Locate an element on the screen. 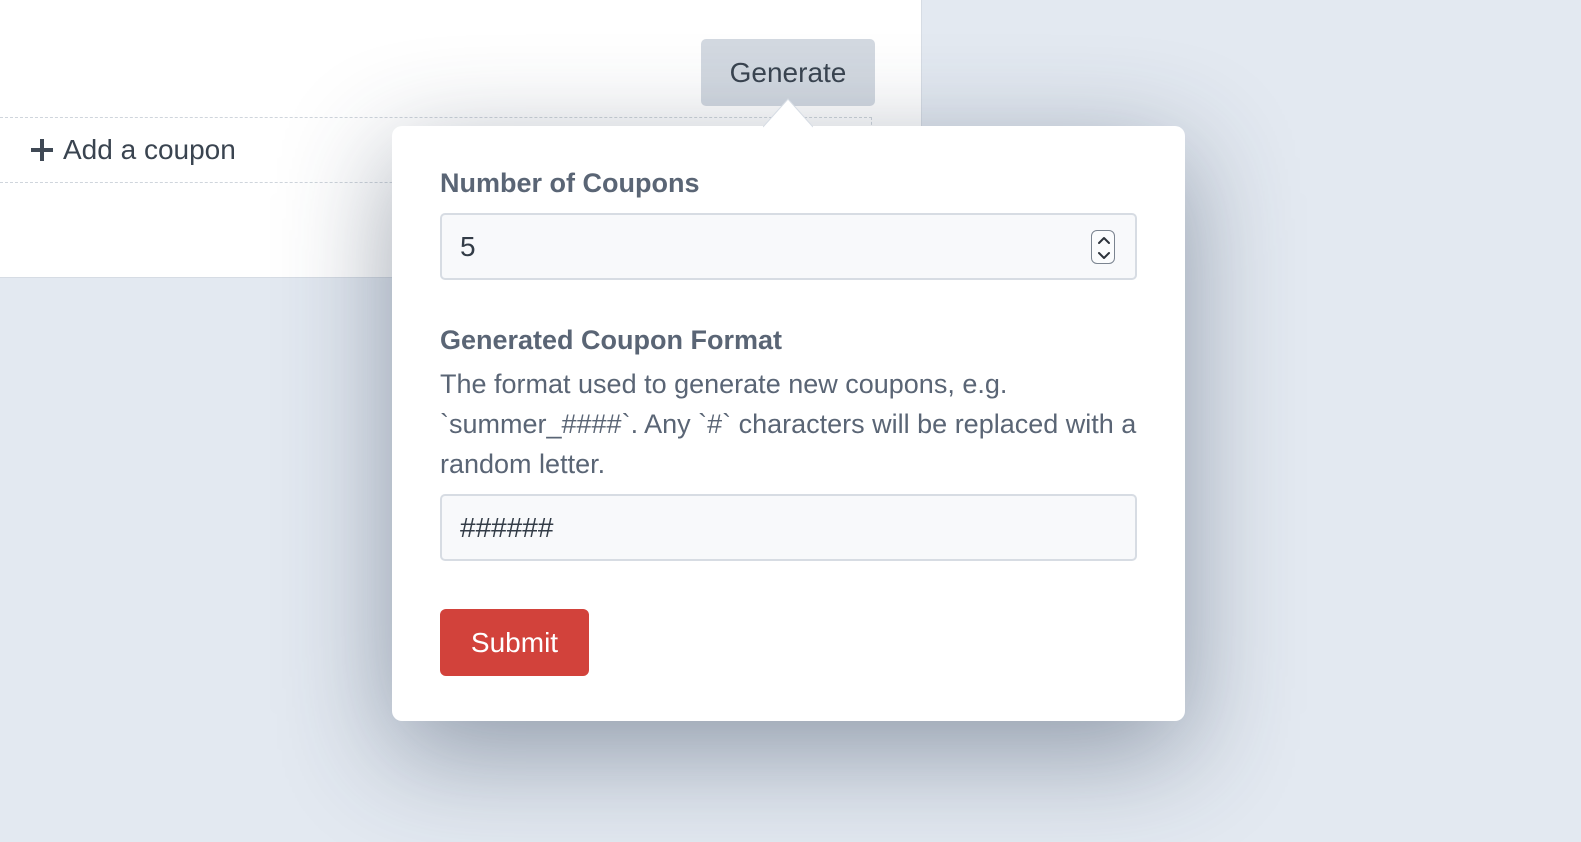  number-of-coupons-value: 5 is located at coordinates (468, 246).